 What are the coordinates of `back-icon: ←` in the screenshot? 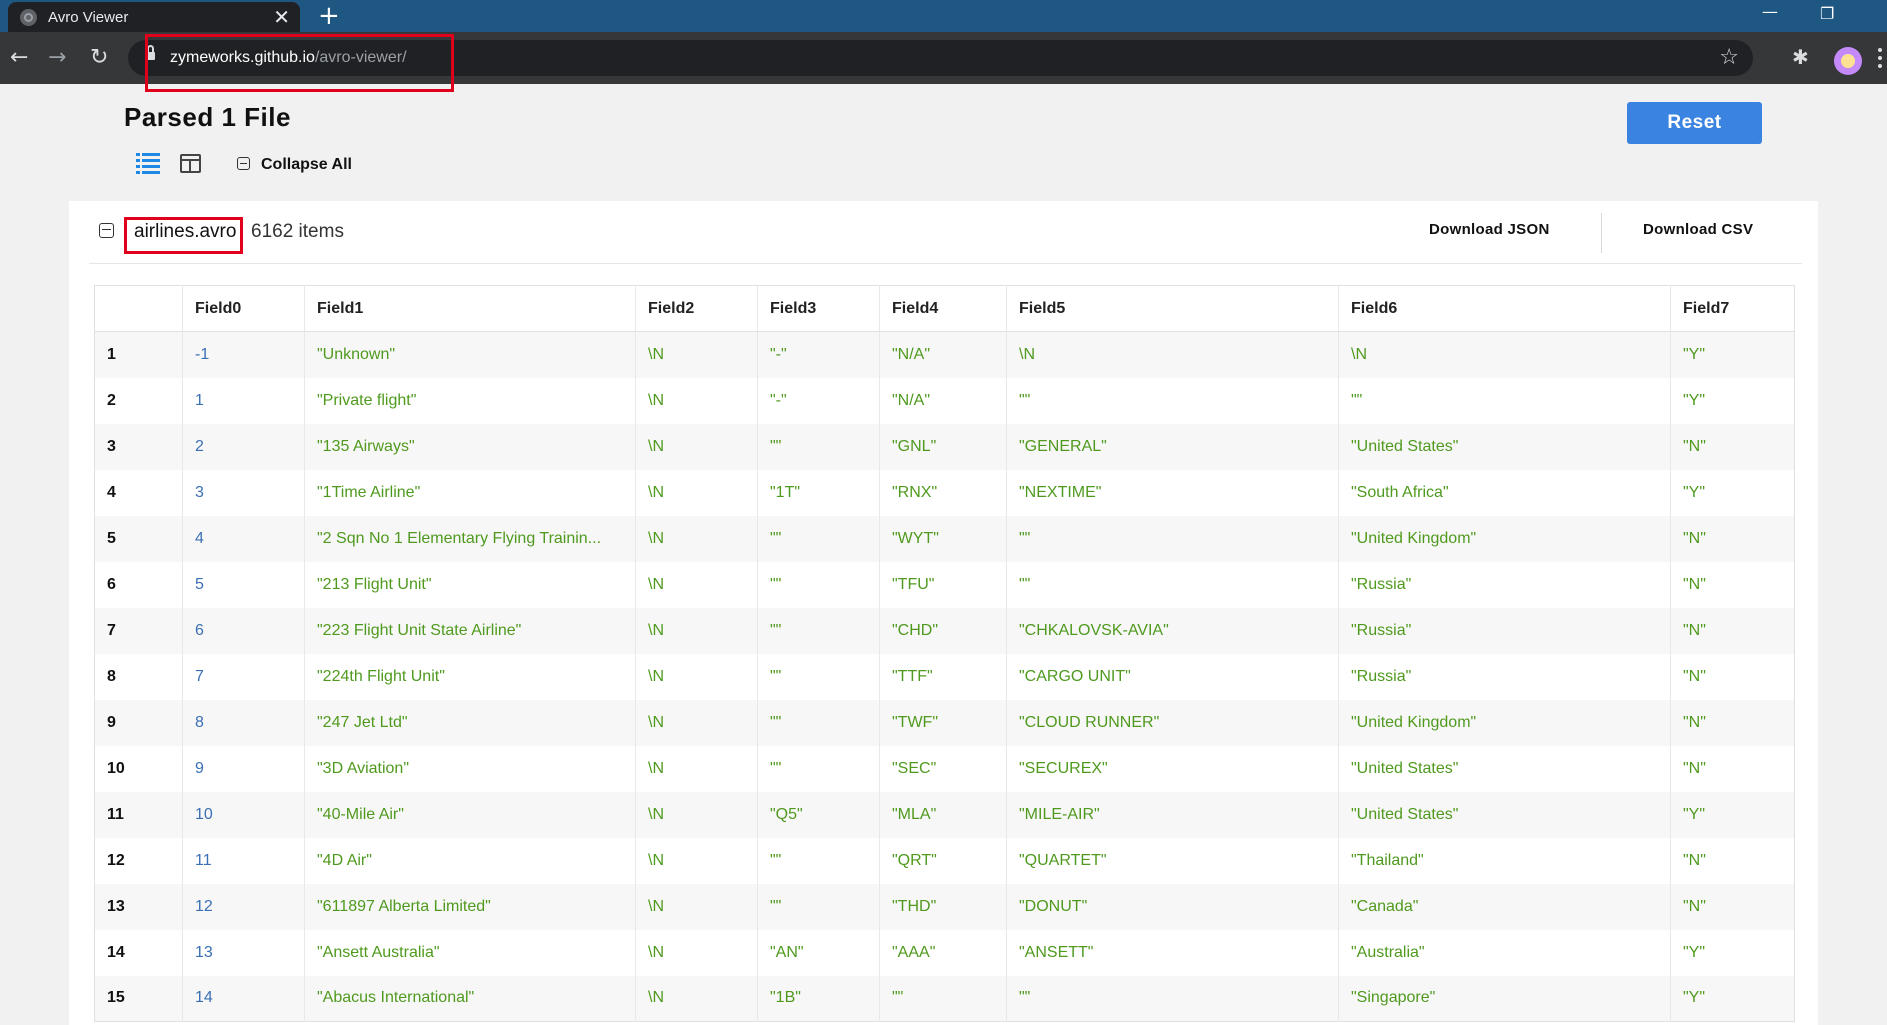 It's located at (19, 57).